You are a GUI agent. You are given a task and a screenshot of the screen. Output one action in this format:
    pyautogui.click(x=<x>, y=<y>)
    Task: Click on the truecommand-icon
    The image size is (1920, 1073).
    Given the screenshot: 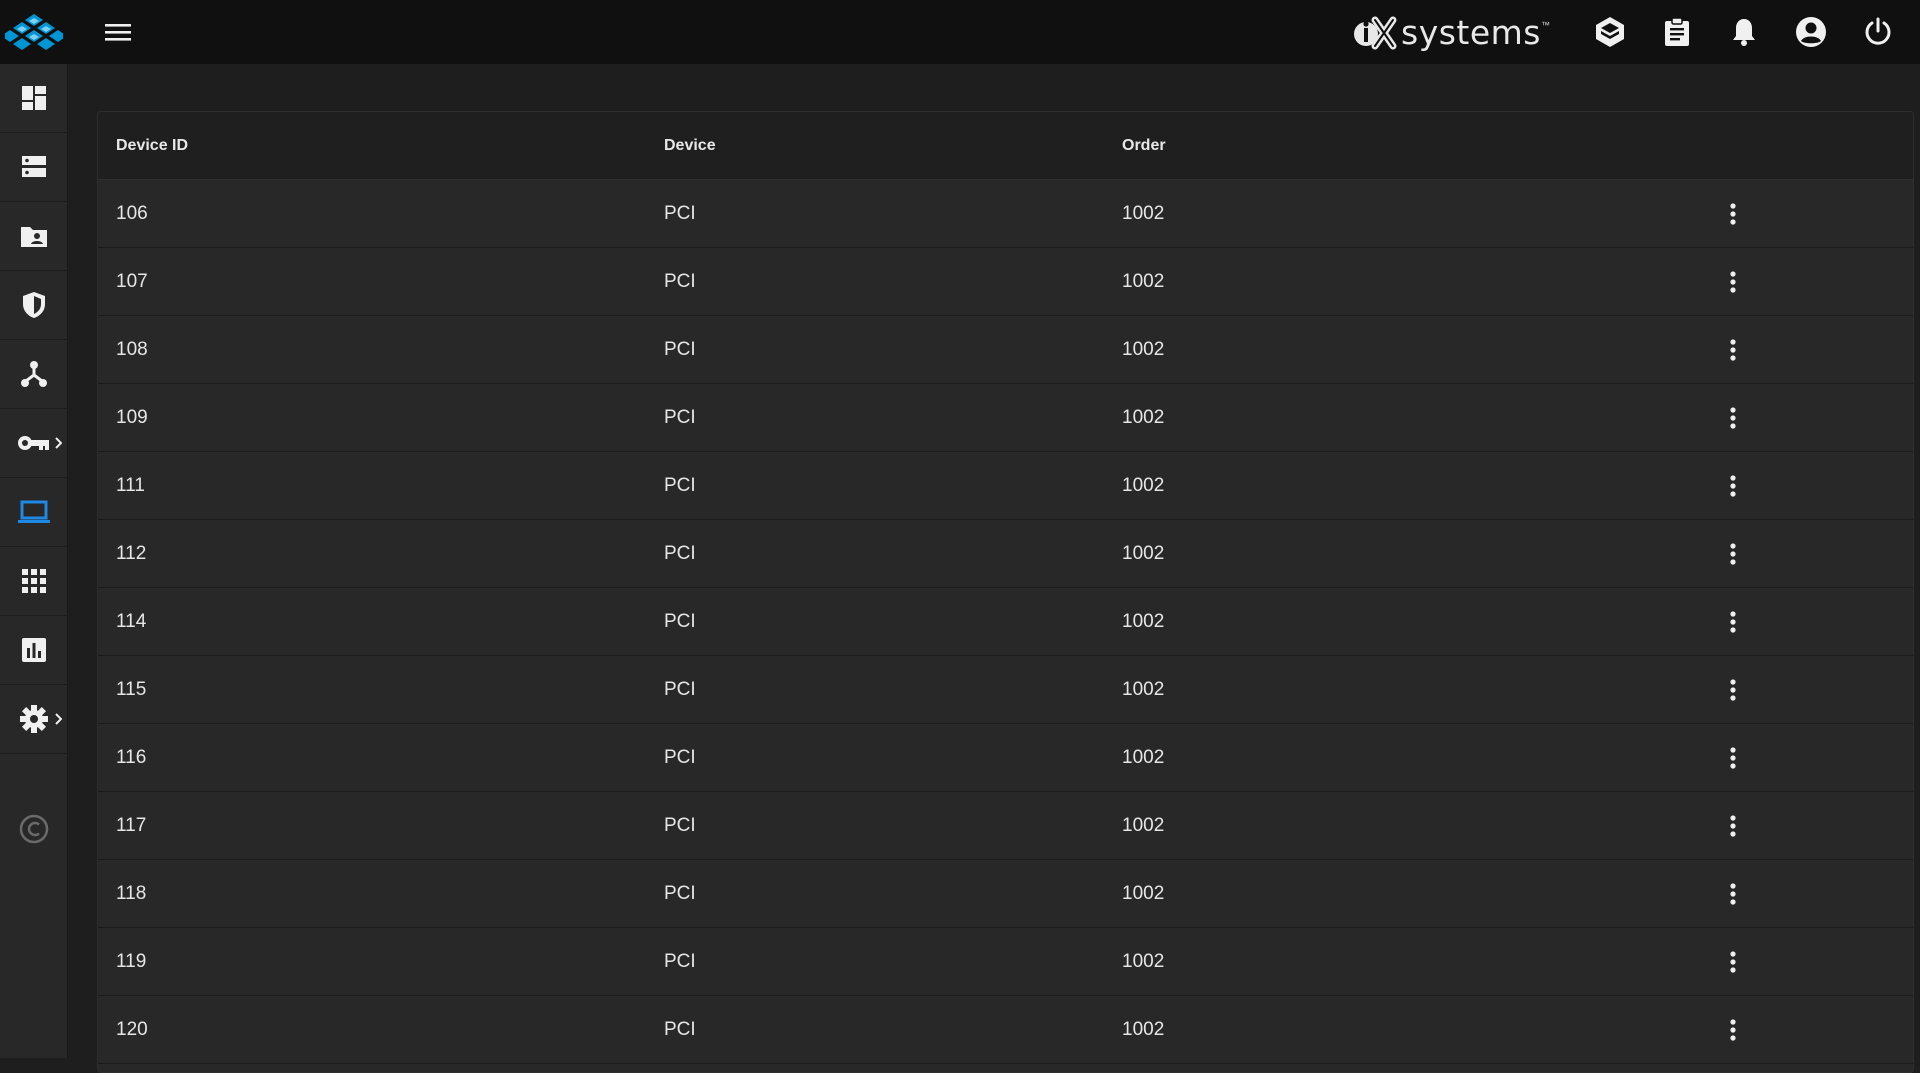 What is the action you would take?
    pyautogui.click(x=1610, y=32)
    